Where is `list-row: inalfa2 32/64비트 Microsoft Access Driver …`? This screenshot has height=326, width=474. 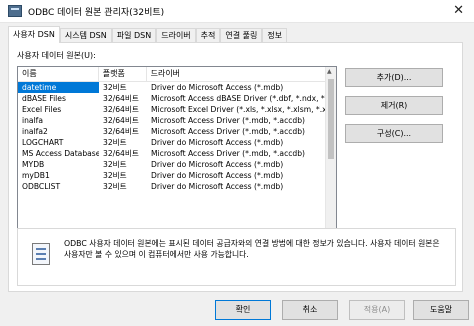 list-row: inalfa2 32/64비트 Microsoft Access Driver … is located at coordinates (172, 131).